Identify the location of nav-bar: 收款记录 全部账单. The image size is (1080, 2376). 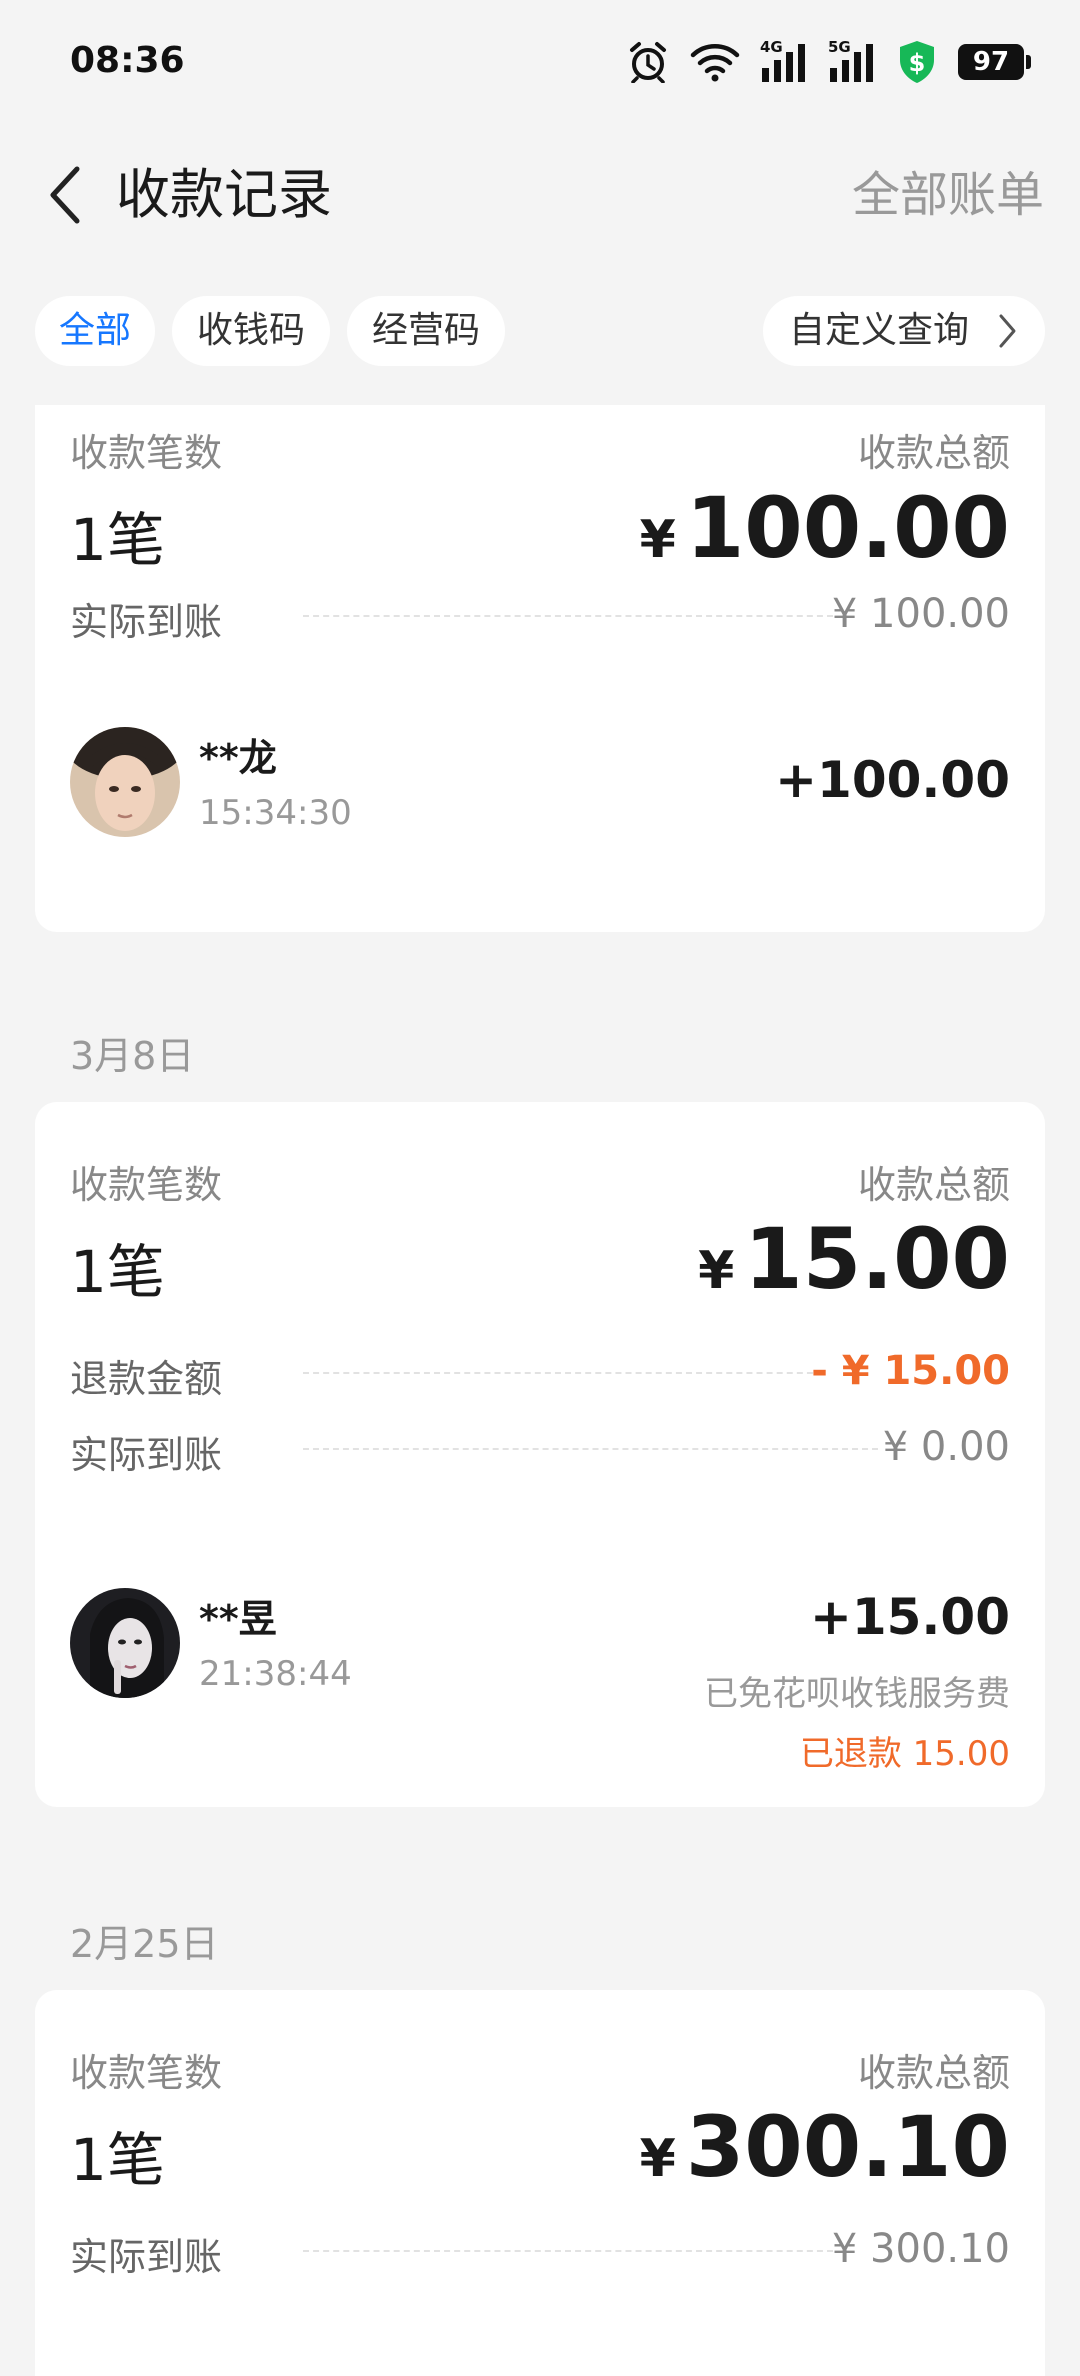
(540, 195).